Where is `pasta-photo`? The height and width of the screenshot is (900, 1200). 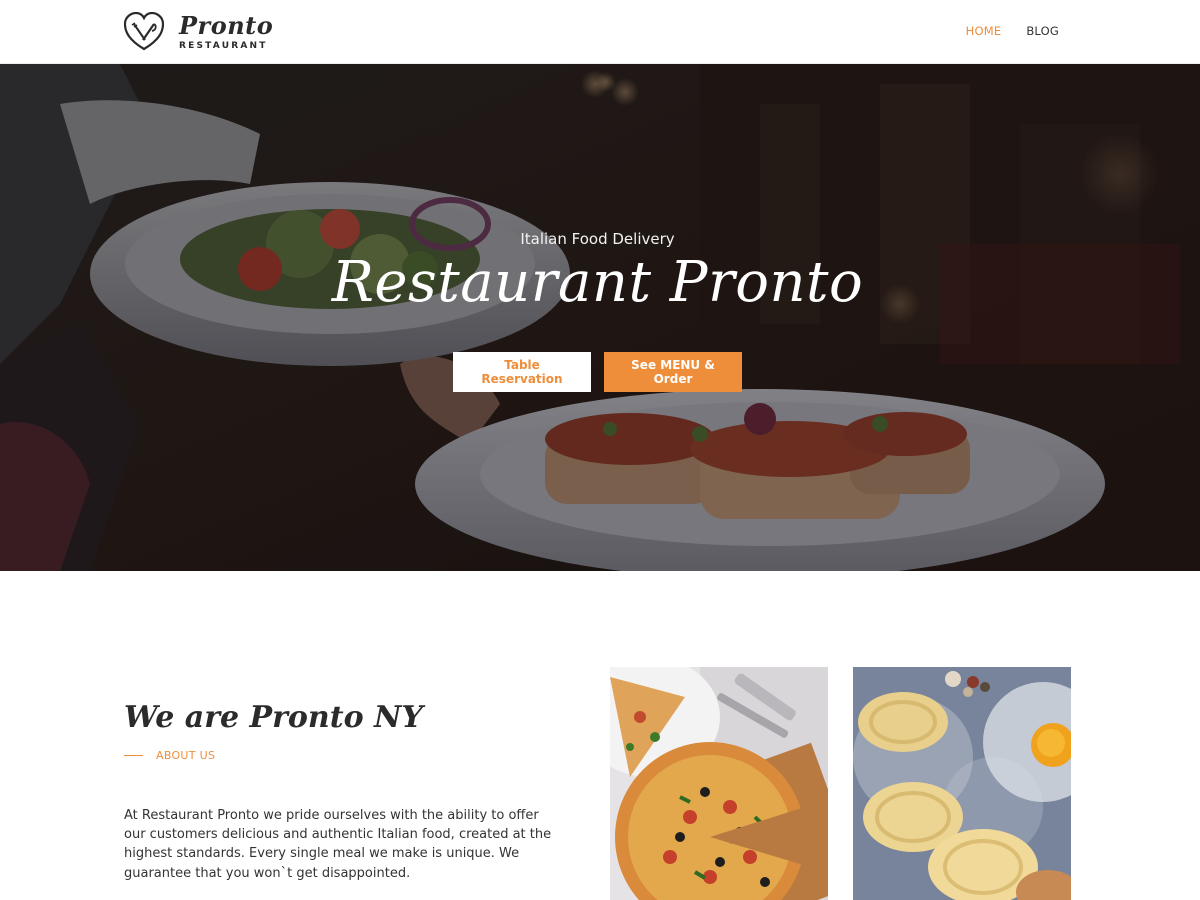
pasta-photo is located at coordinates (962, 783).